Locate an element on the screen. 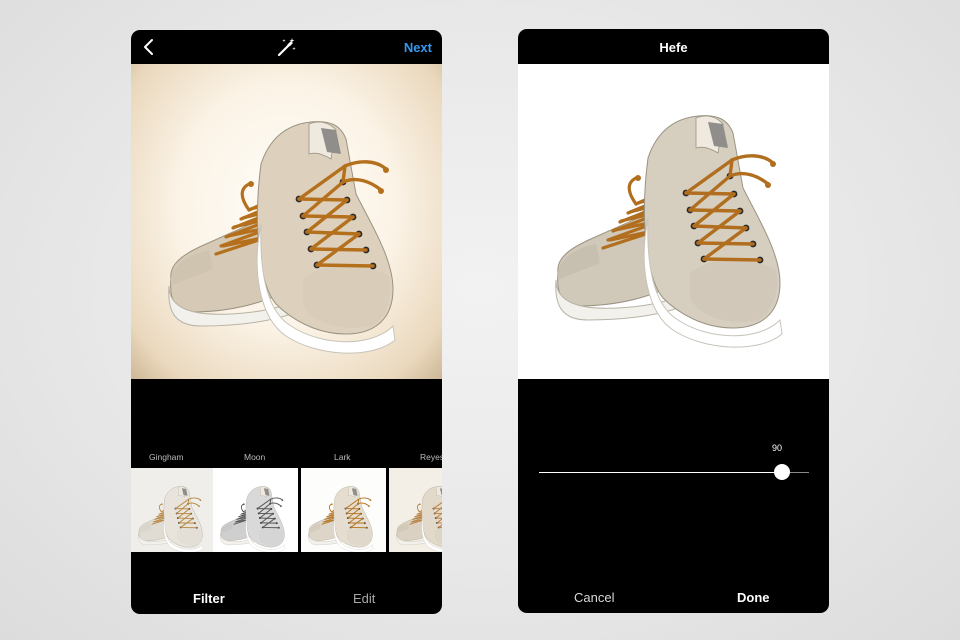 This screenshot has width=960, height=640. back-button is located at coordinates (150, 47).